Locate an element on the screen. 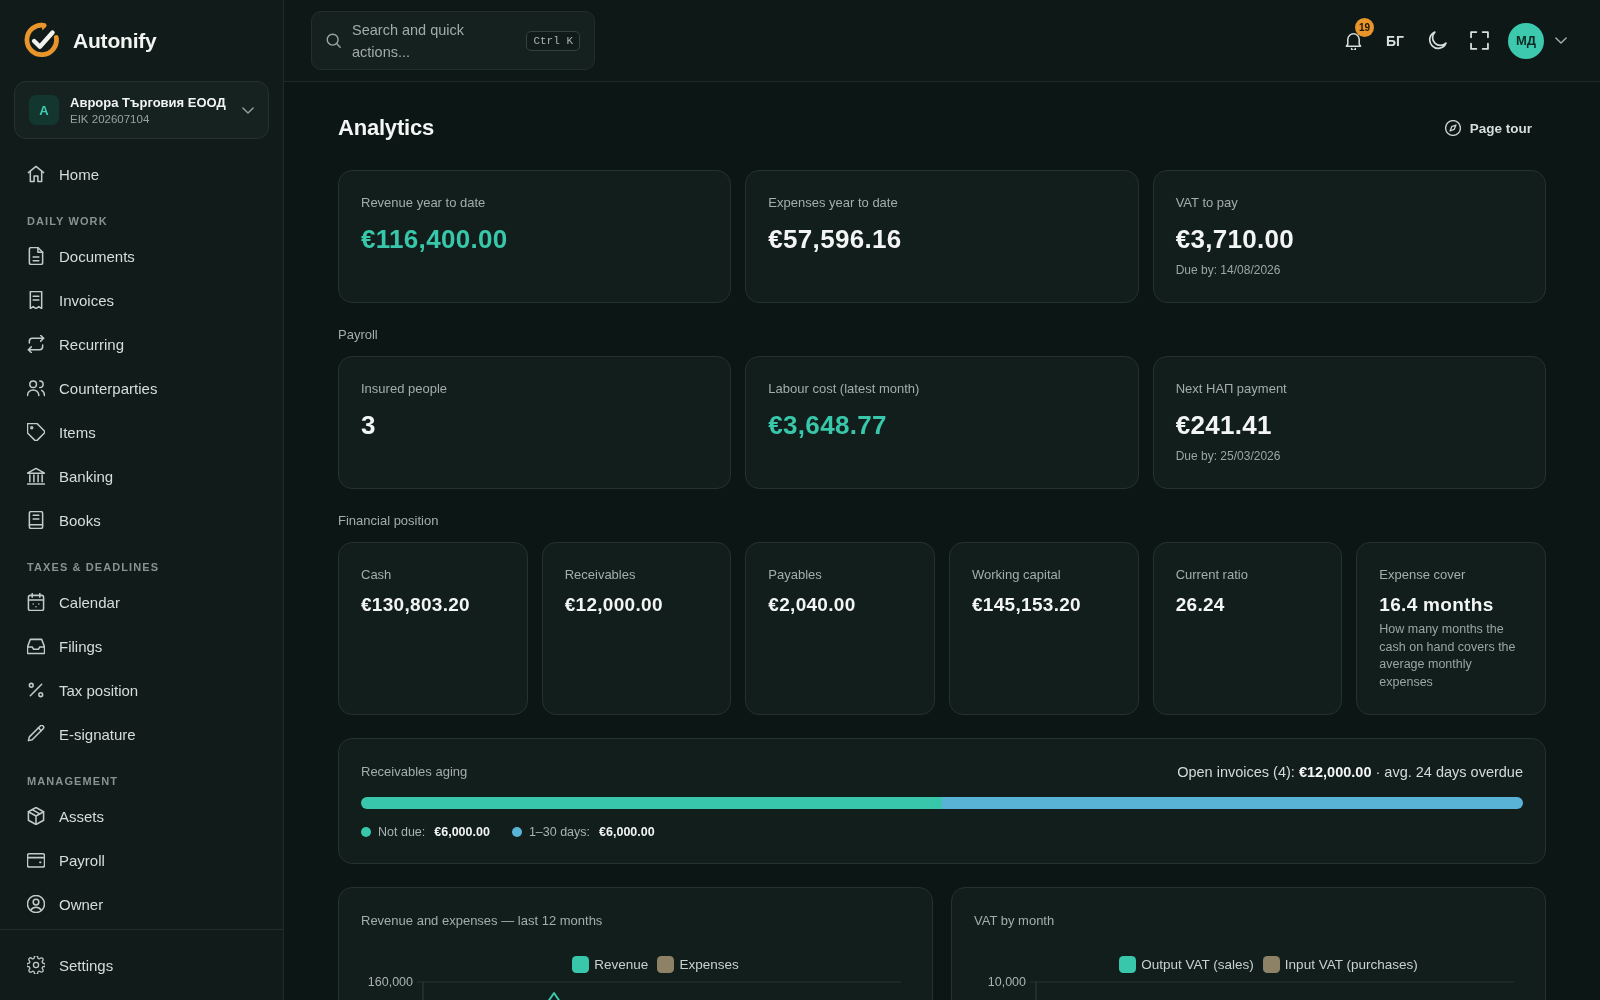 This screenshot has width=1600, height=1000. language-button: БГ is located at coordinates (1395, 40).